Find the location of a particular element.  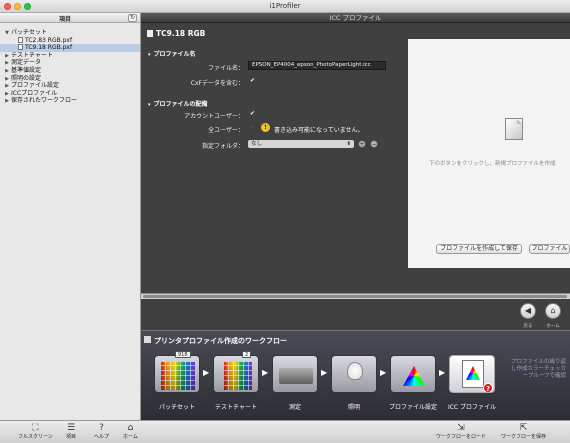

section-deployment: プロファイルの配備 is located at coordinates (178, 103).